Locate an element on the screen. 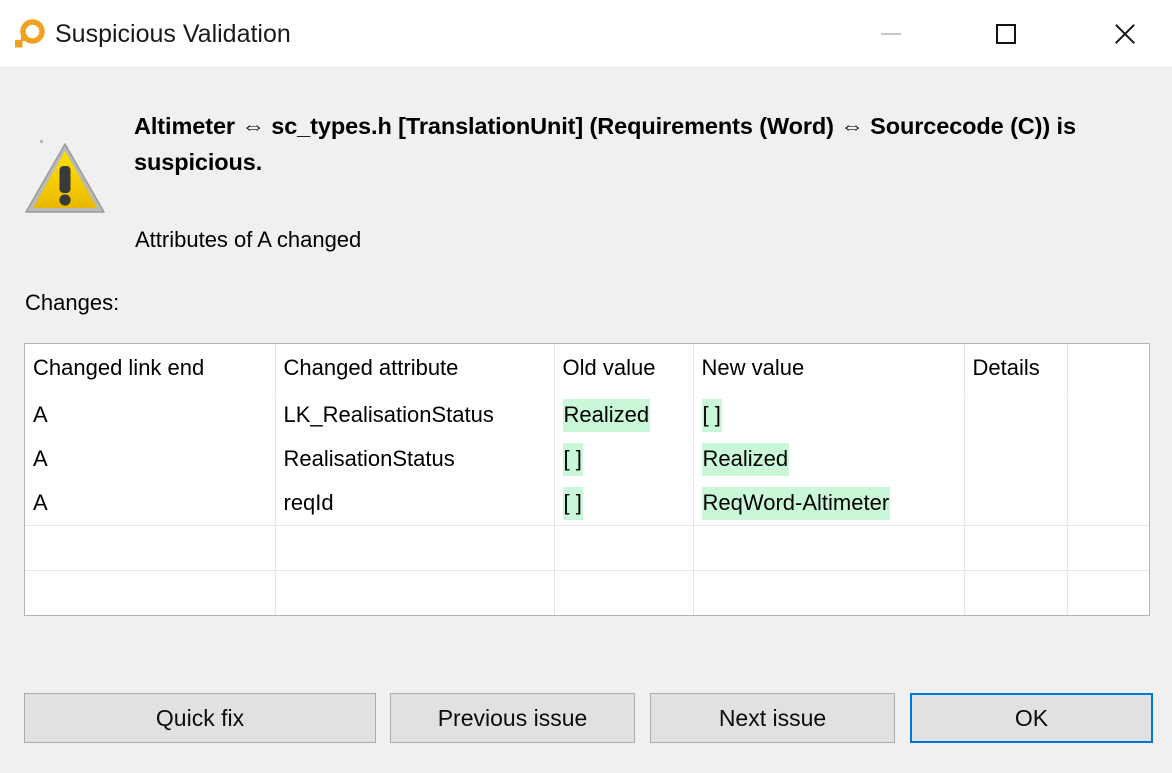  minimize-button is located at coordinates (891, 34).